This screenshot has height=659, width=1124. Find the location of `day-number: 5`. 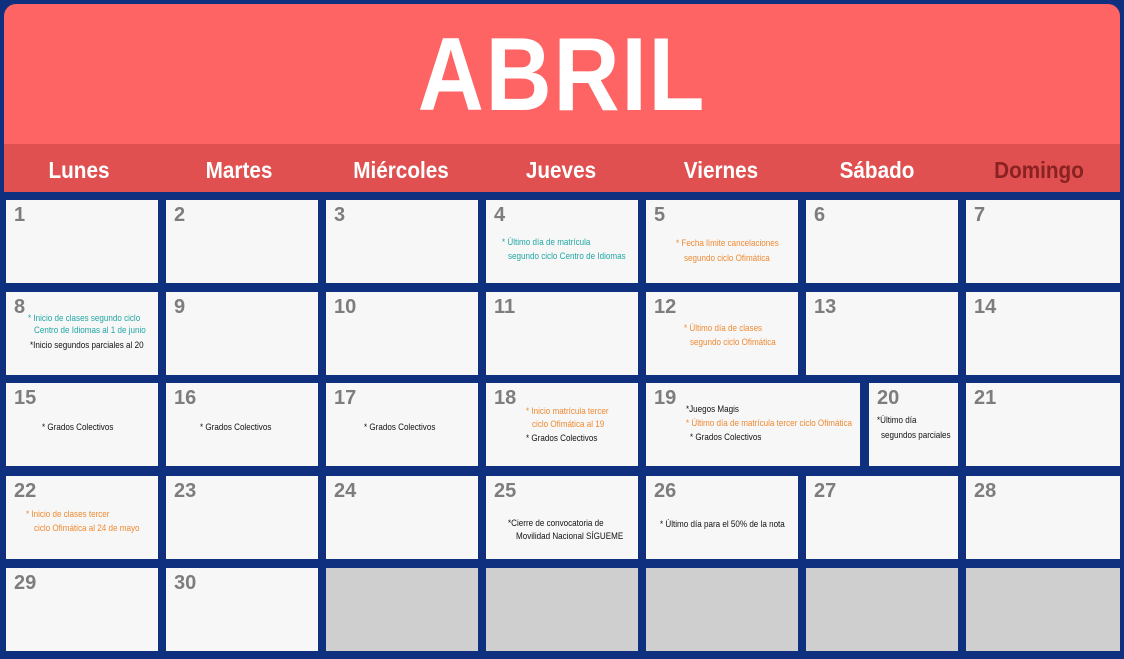

day-number: 5 is located at coordinates (660, 215).